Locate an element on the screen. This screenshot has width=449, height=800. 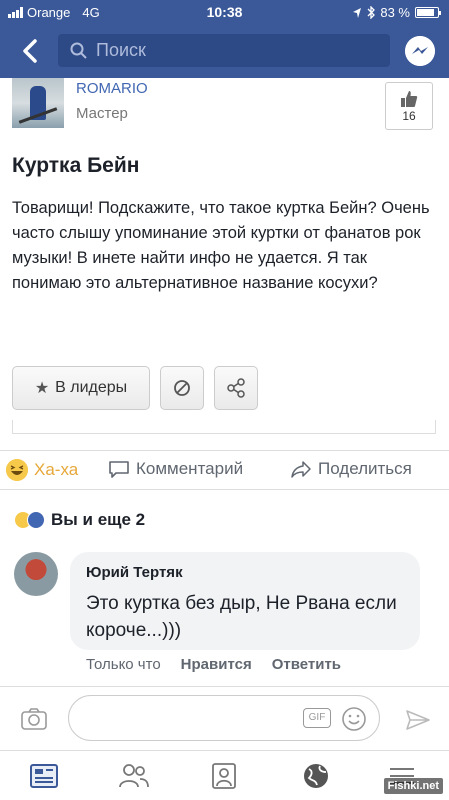
status-right: 83 % is located at coordinates (396, 12).